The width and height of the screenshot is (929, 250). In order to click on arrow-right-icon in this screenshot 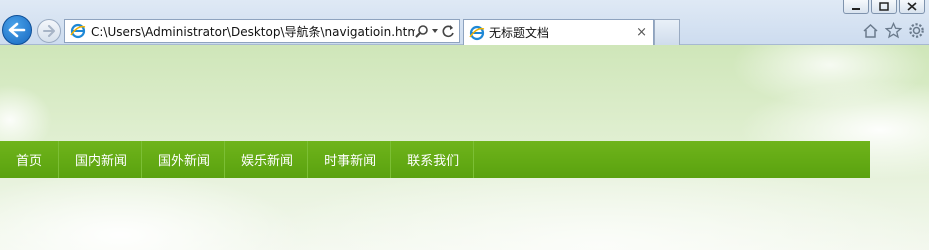, I will do `click(49, 31)`.